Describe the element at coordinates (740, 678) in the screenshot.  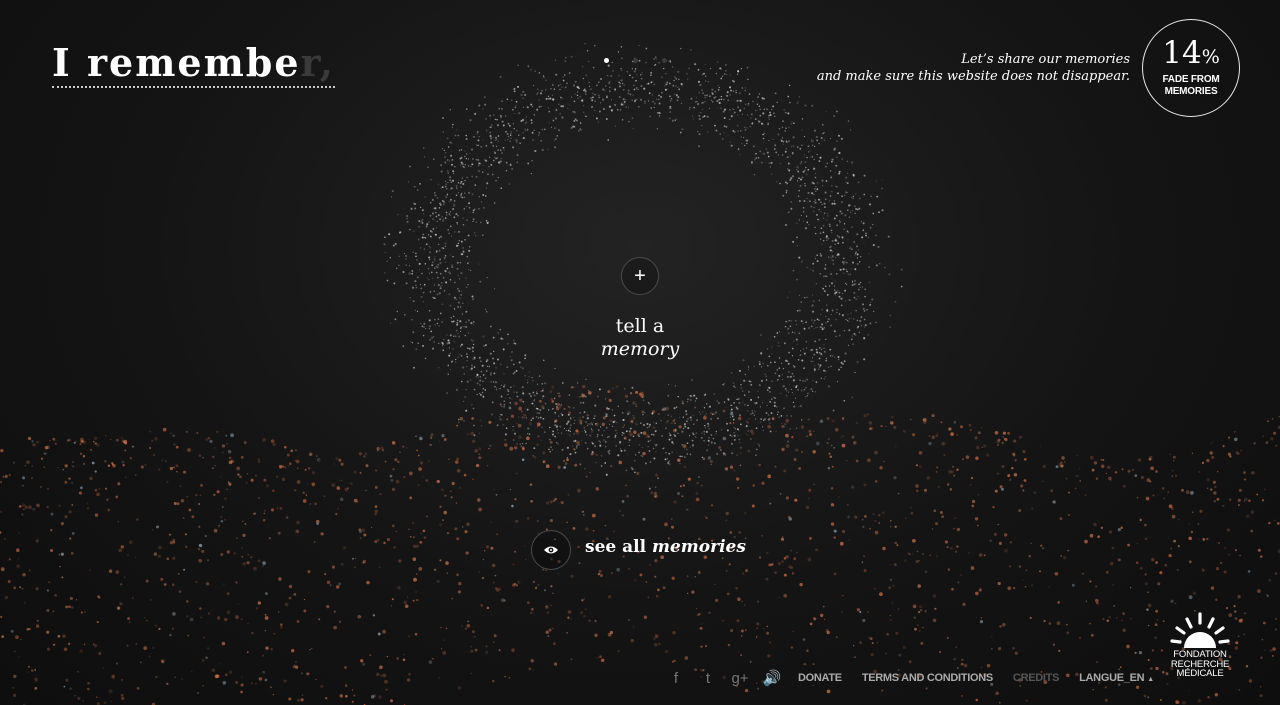
I see `google-plus-icon: g+` at that location.